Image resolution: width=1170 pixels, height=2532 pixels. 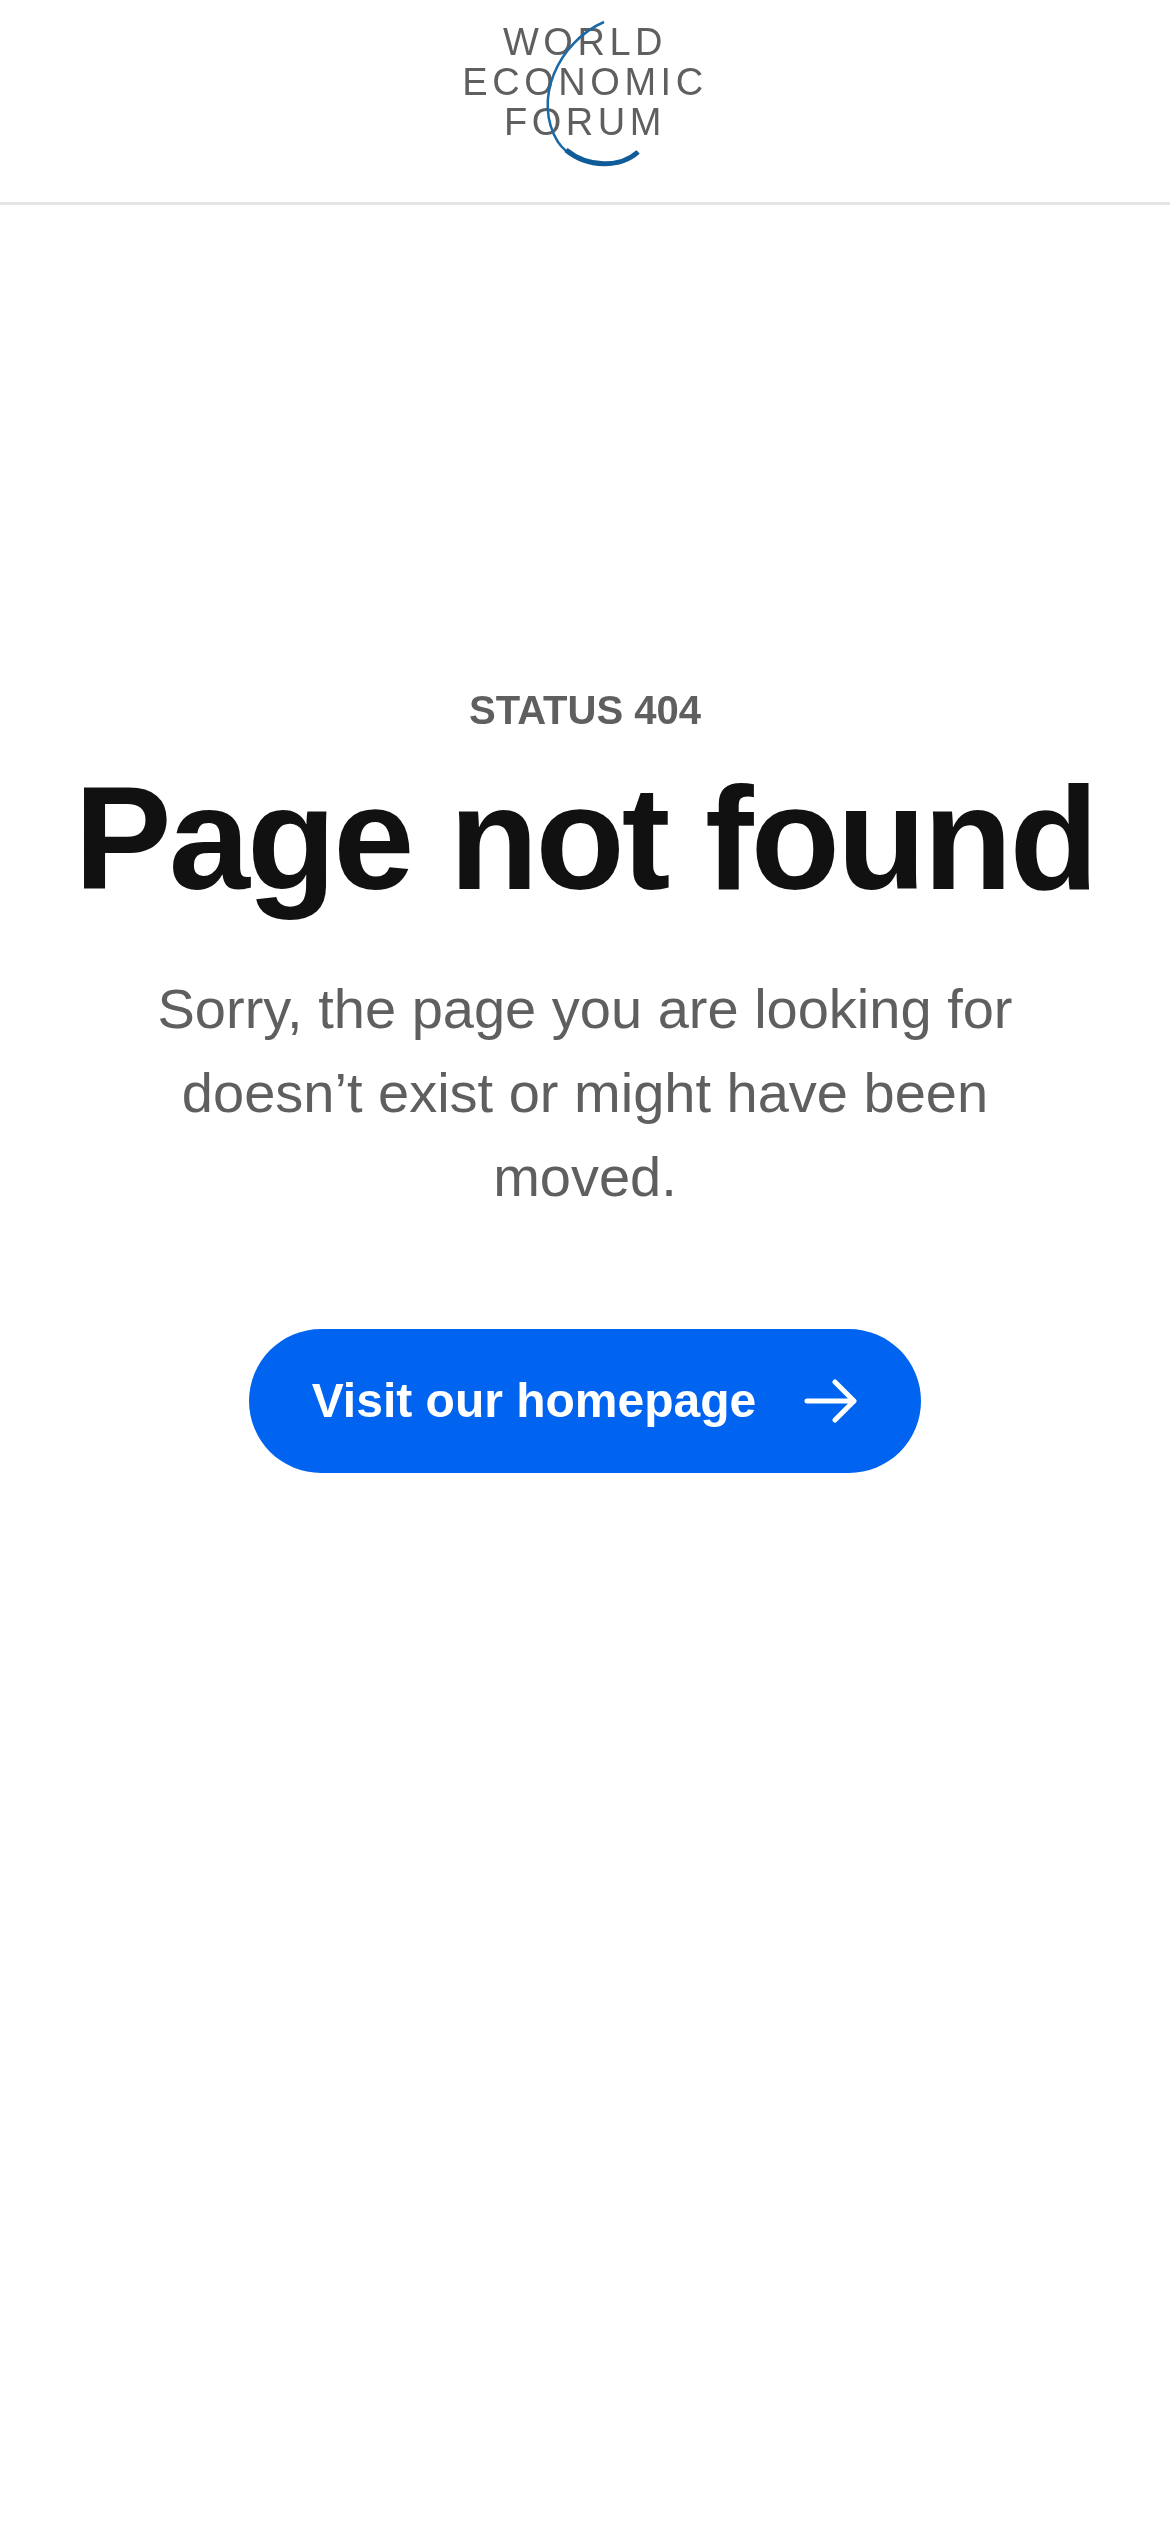 I want to click on page-heading: Page not found, so click(x=585, y=839).